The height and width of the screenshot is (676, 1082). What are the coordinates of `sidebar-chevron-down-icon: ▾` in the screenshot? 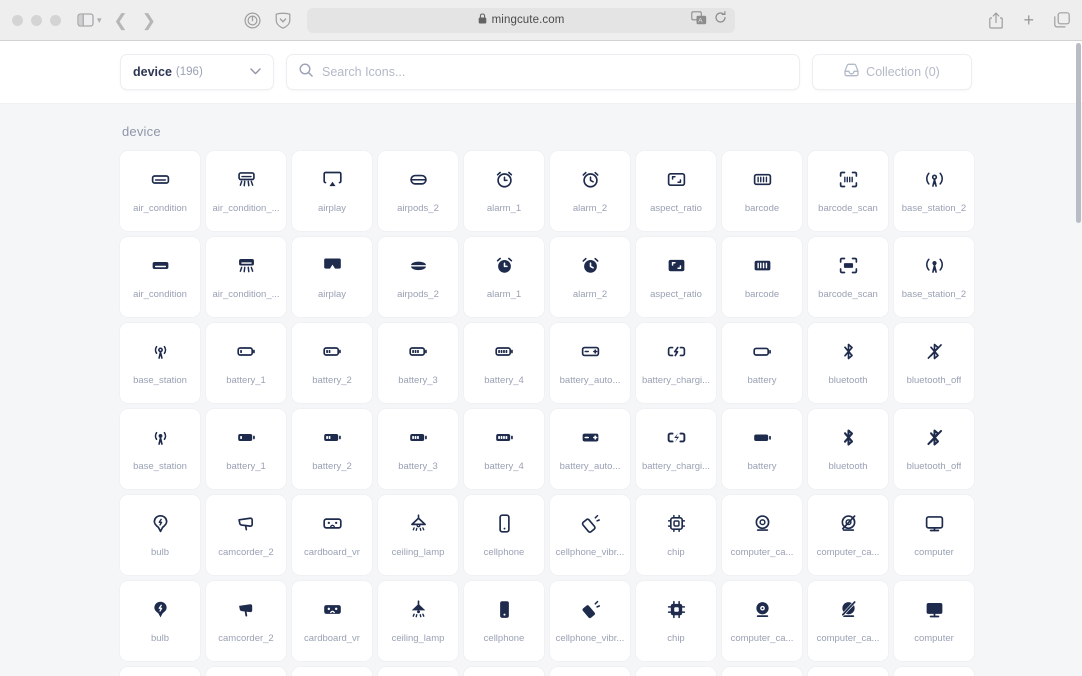 It's located at (99, 20).